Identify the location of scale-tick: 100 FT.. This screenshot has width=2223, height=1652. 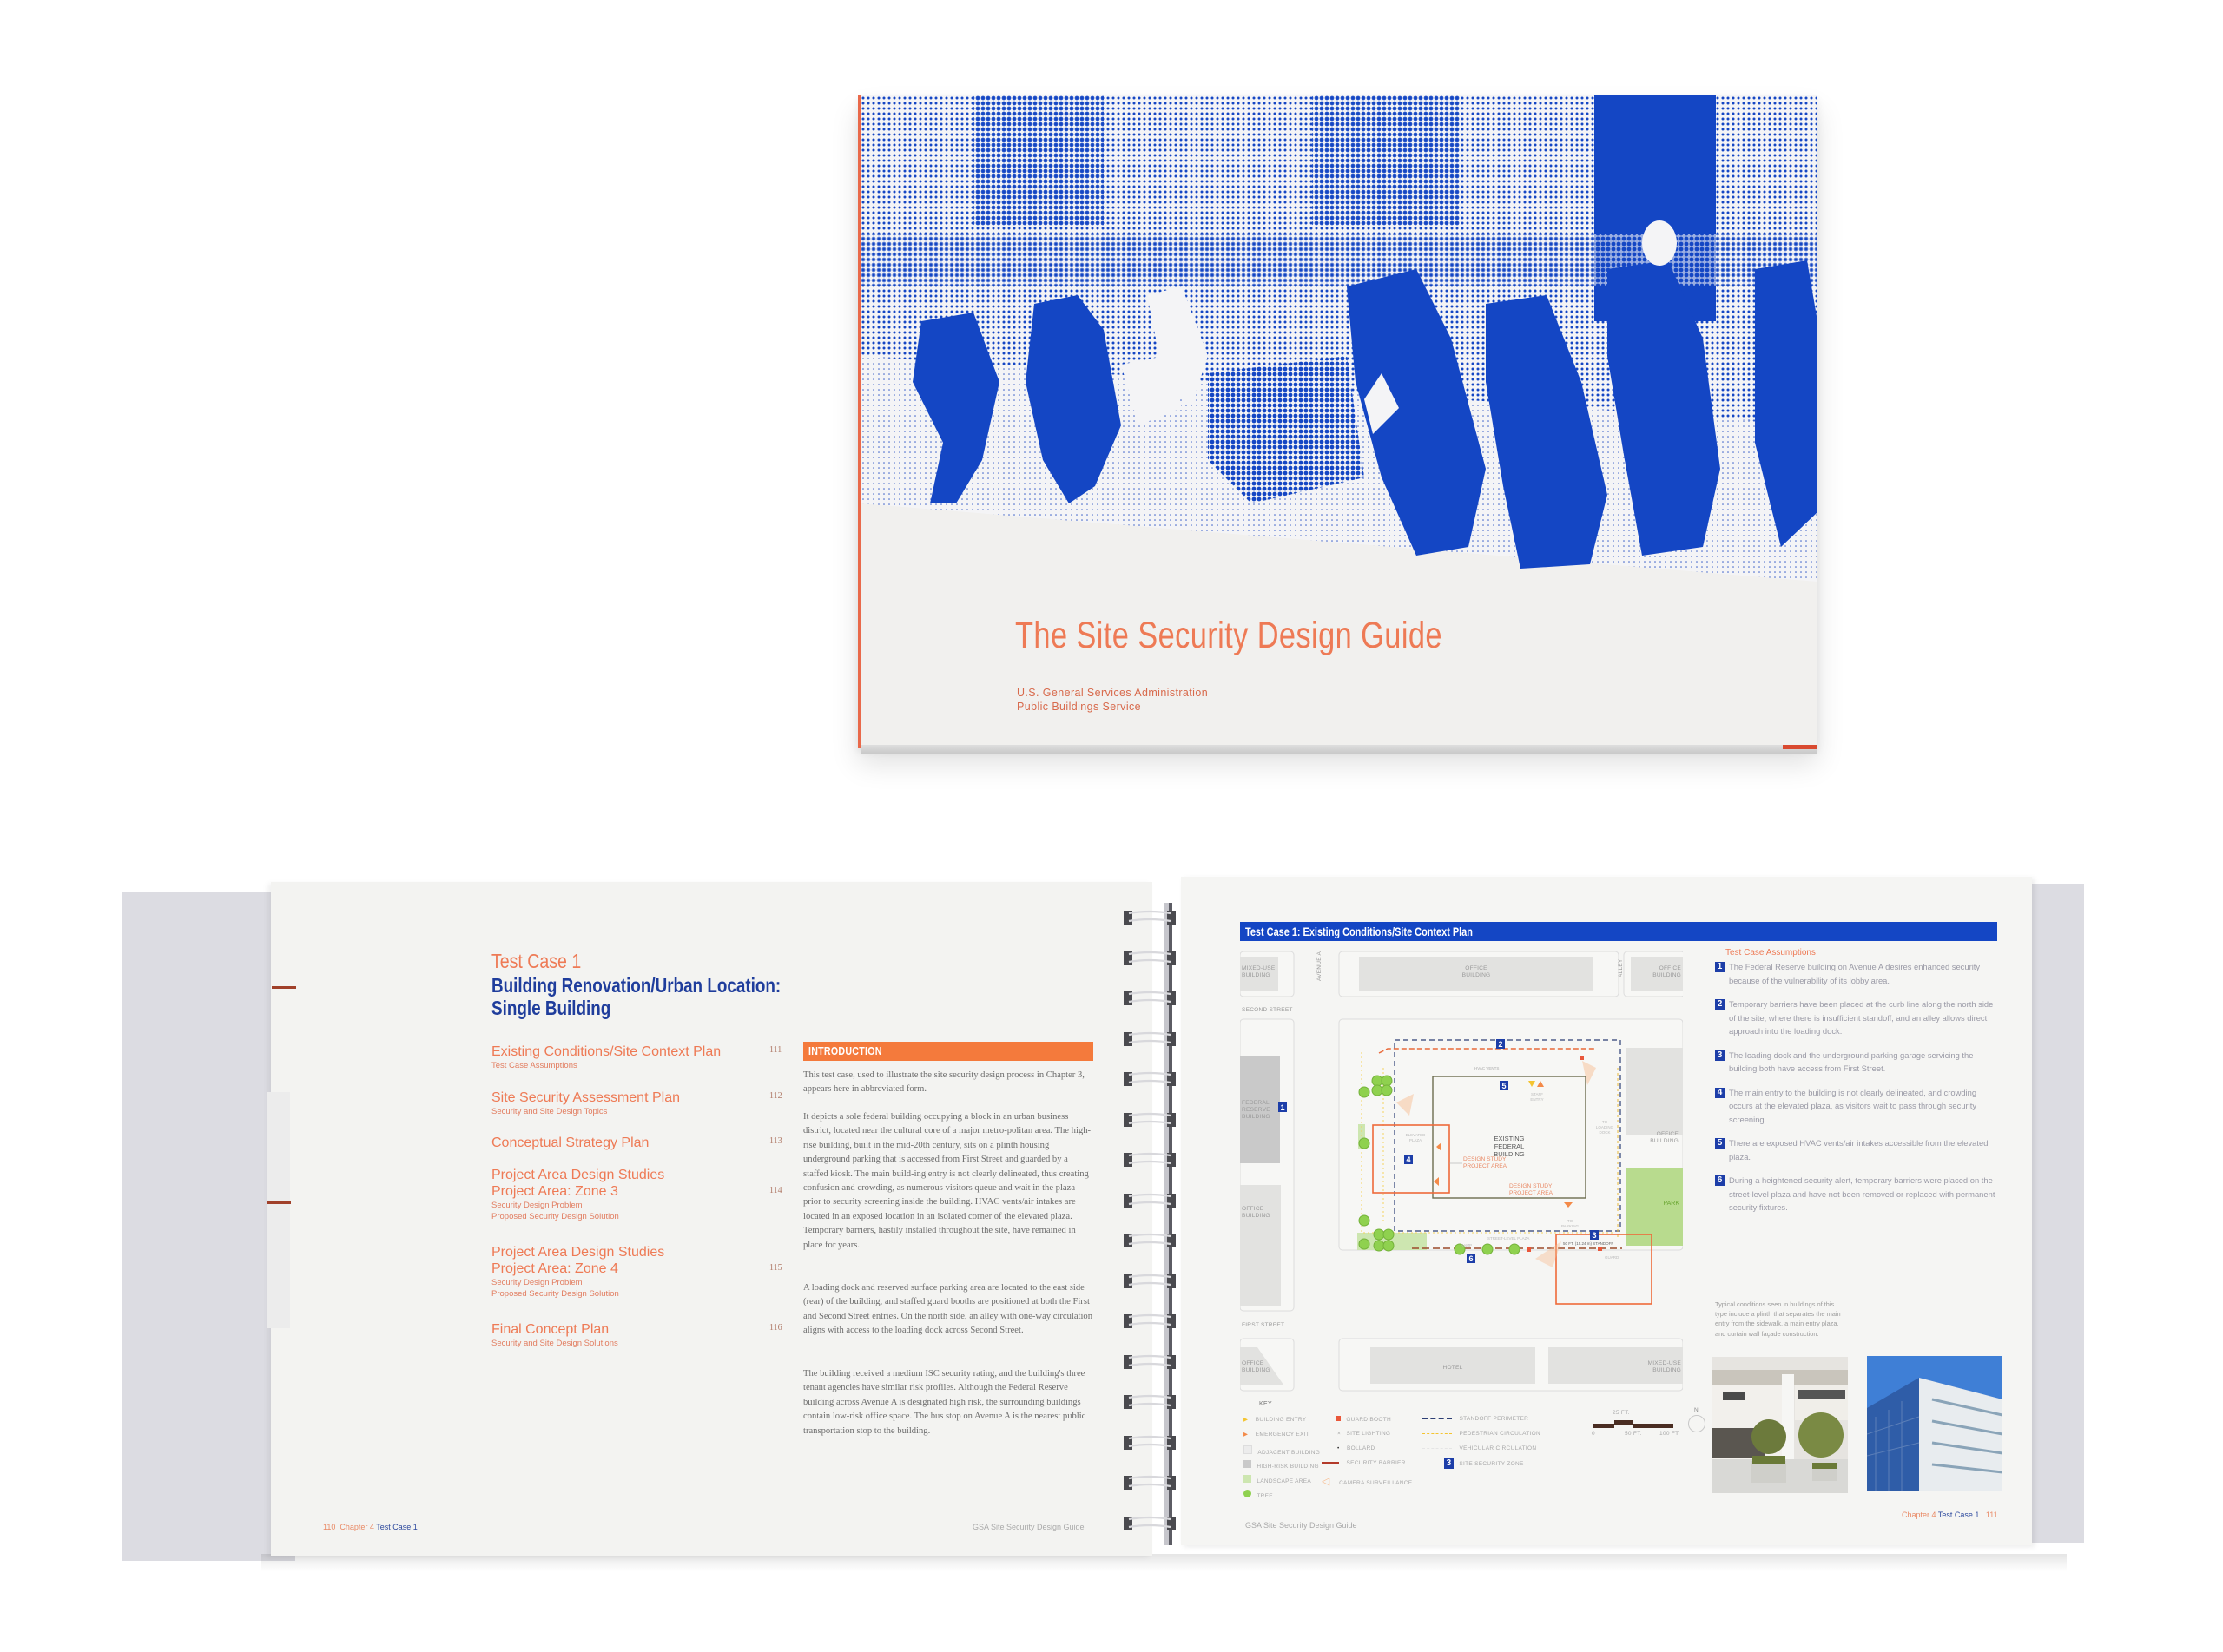
(1670, 1434).